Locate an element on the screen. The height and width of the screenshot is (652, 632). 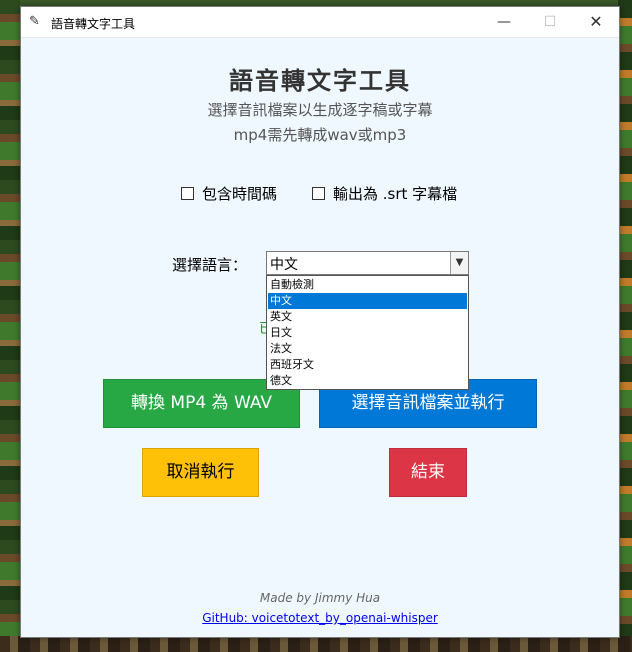
chevron-down-icon: ▼ is located at coordinates (459, 263).